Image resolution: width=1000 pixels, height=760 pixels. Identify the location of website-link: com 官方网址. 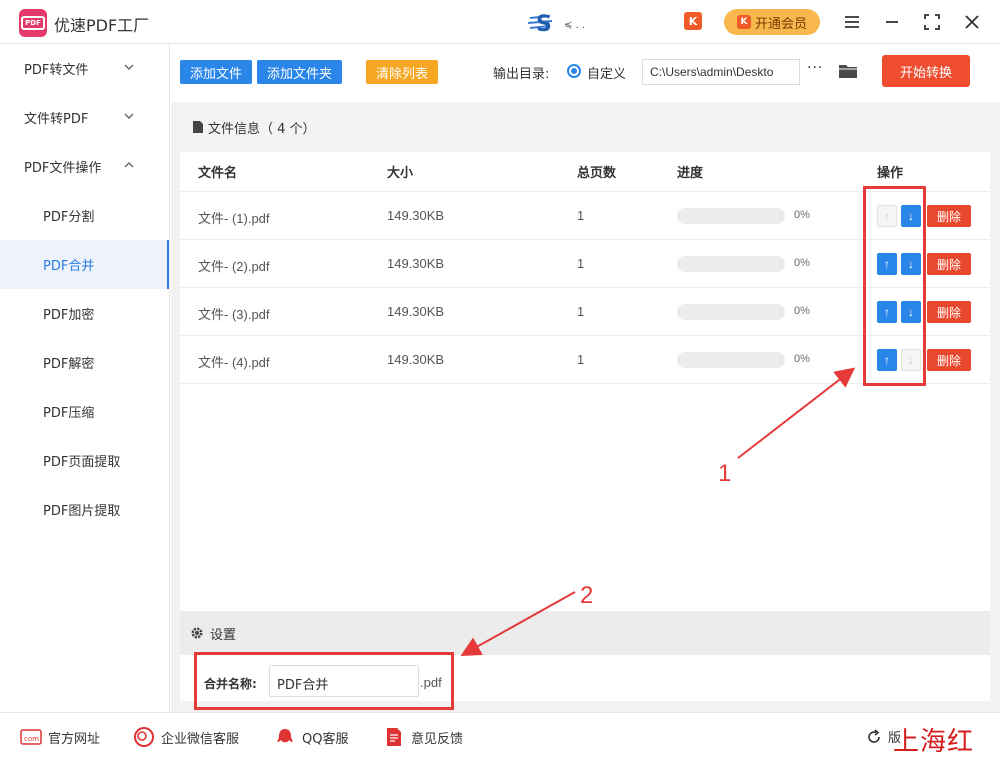
(60, 737).